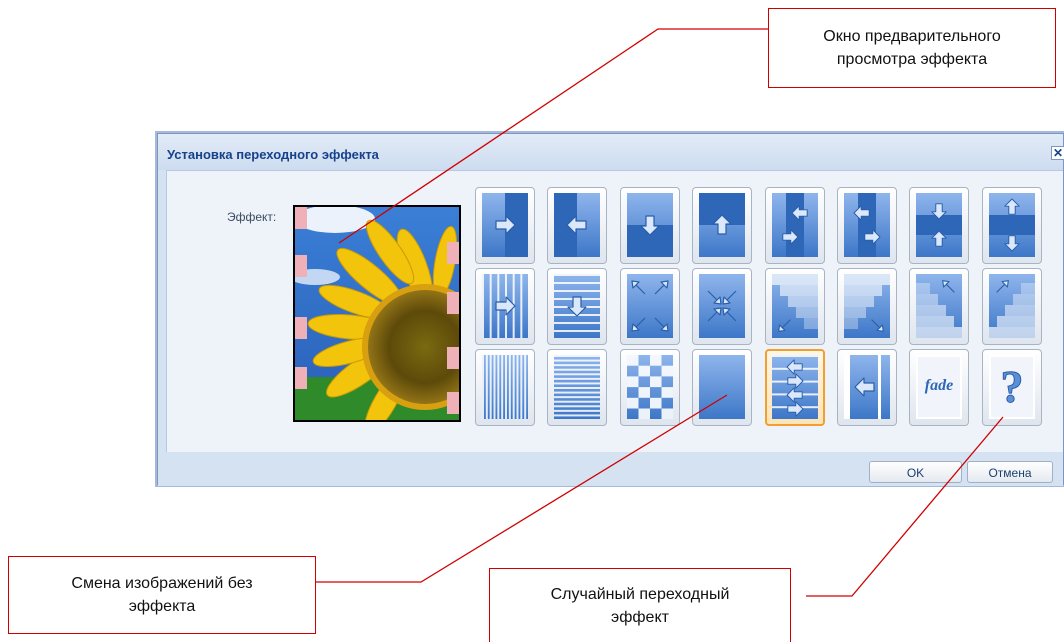 Image resolution: width=1064 pixels, height=642 pixels. I want to click on random-effect-icon: ?, so click(1012, 387).